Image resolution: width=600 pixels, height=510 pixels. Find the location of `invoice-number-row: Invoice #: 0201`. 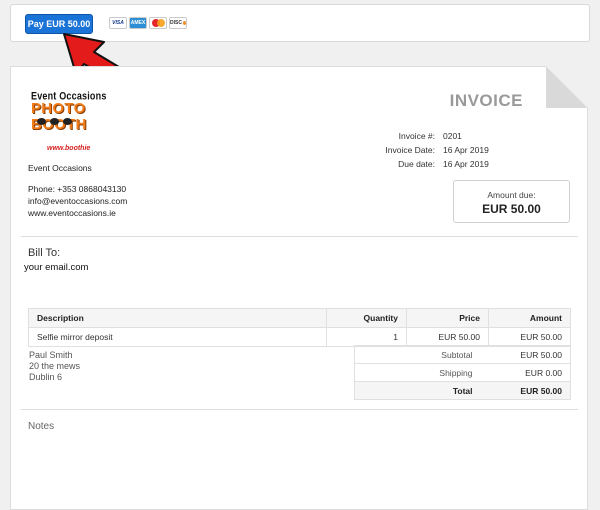

invoice-number-row: Invoice #: 0201 is located at coordinates (430, 136).